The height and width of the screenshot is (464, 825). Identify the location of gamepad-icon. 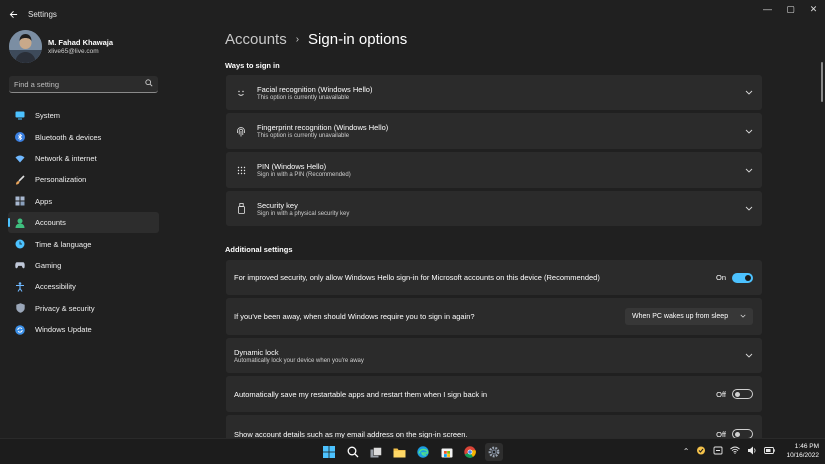
(20, 265).